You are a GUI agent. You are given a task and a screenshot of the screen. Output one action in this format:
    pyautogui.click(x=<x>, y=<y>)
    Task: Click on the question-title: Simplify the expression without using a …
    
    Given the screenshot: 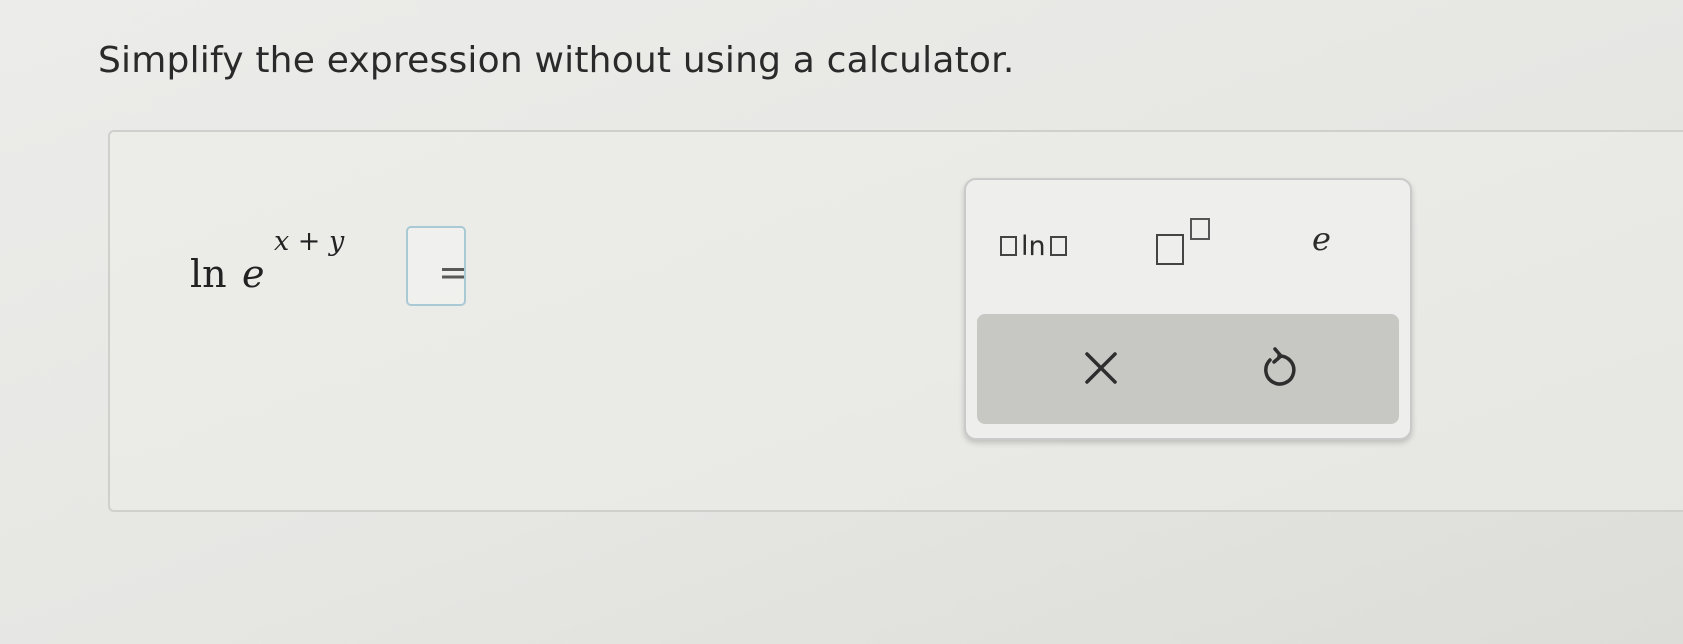 What is the action you would take?
    pyautogui.click(x=556, y=60)
    